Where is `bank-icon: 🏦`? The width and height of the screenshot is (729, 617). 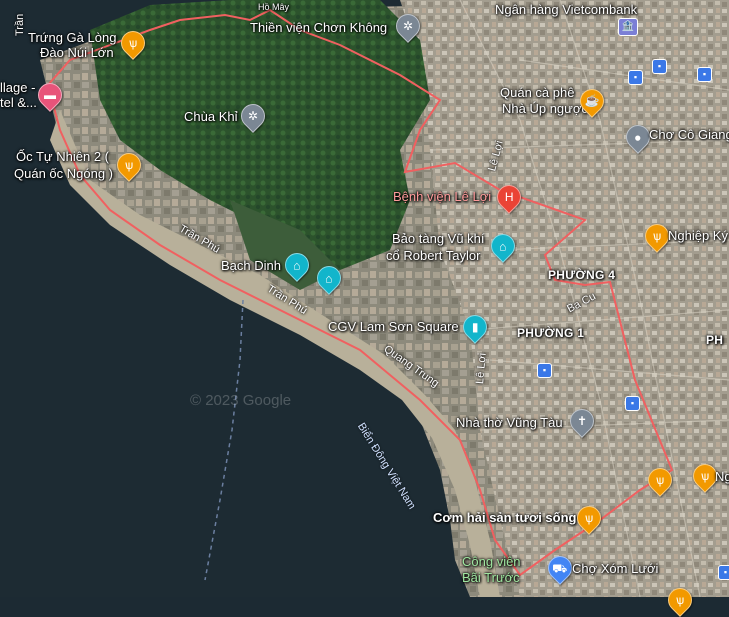
bank-icon: 🏦 is located at coordinates (628, 27).